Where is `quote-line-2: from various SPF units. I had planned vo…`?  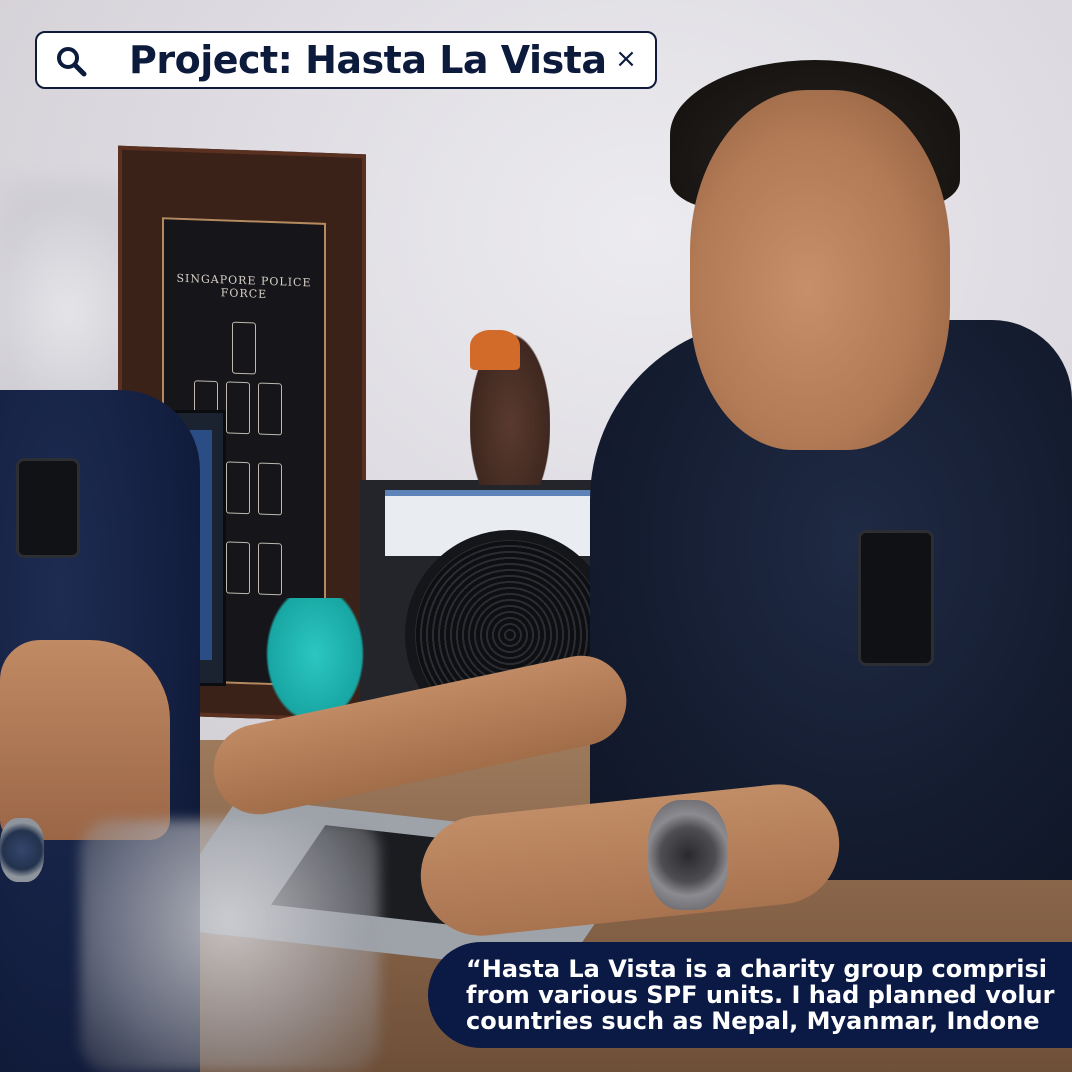
quote-line-2: from various SPF units. I had planned vo… is located at coordinates (760, 995).